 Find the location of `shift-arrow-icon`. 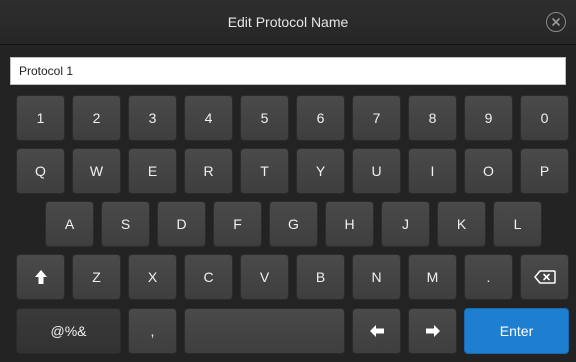

shift-arrow-icon is located at coordinates (40, 277).